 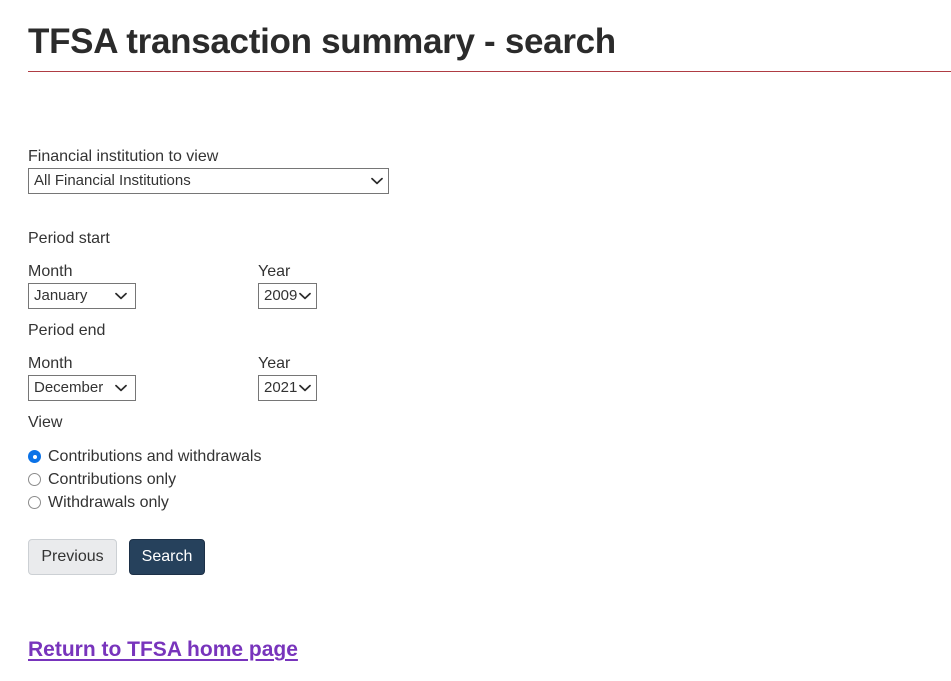 I want to click on period-end-month-label: Month, so click(x=50, y=363).